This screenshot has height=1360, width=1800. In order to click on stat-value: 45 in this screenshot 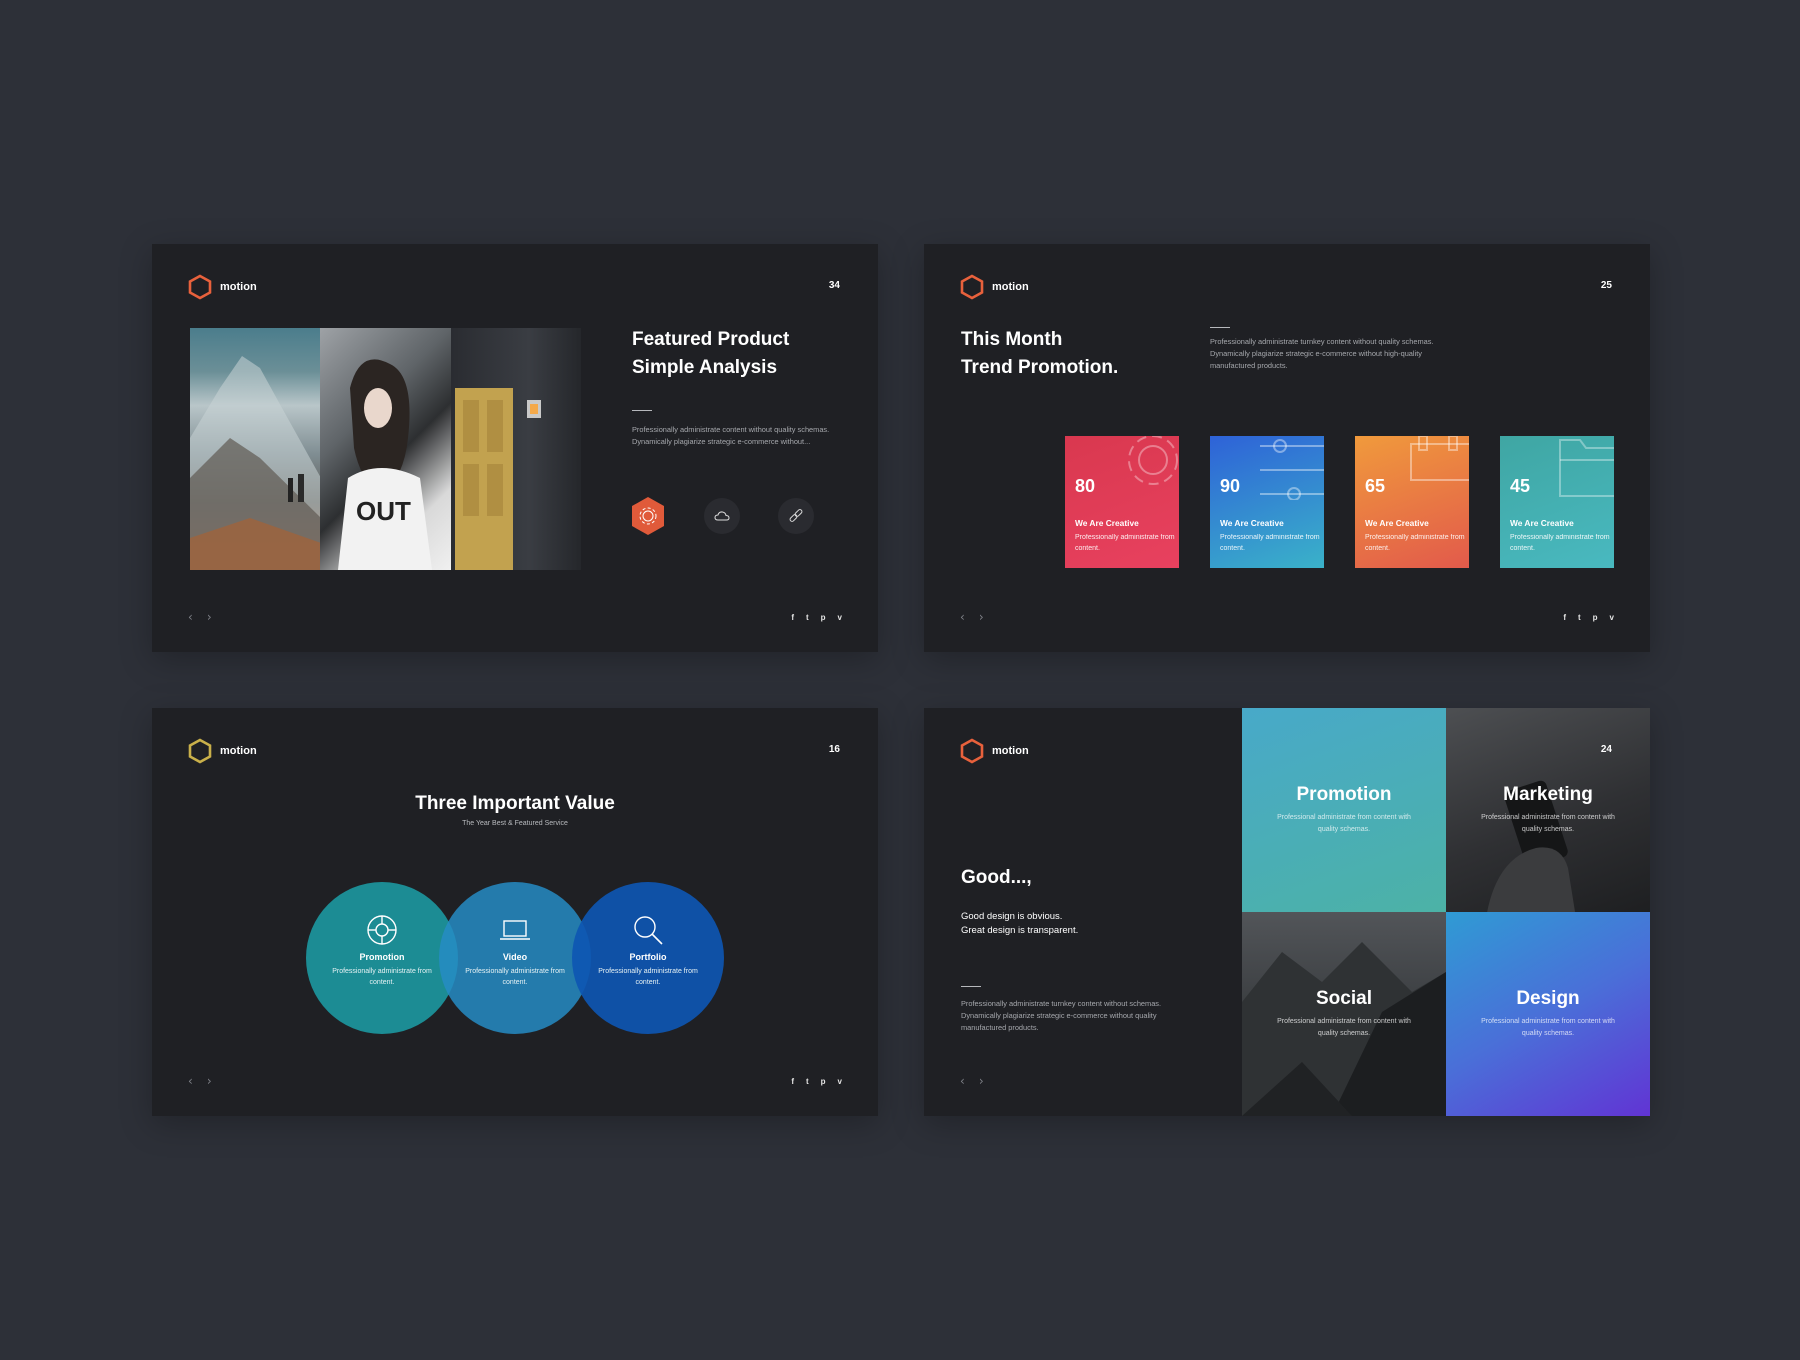, I will do `click(1520, 486)`.